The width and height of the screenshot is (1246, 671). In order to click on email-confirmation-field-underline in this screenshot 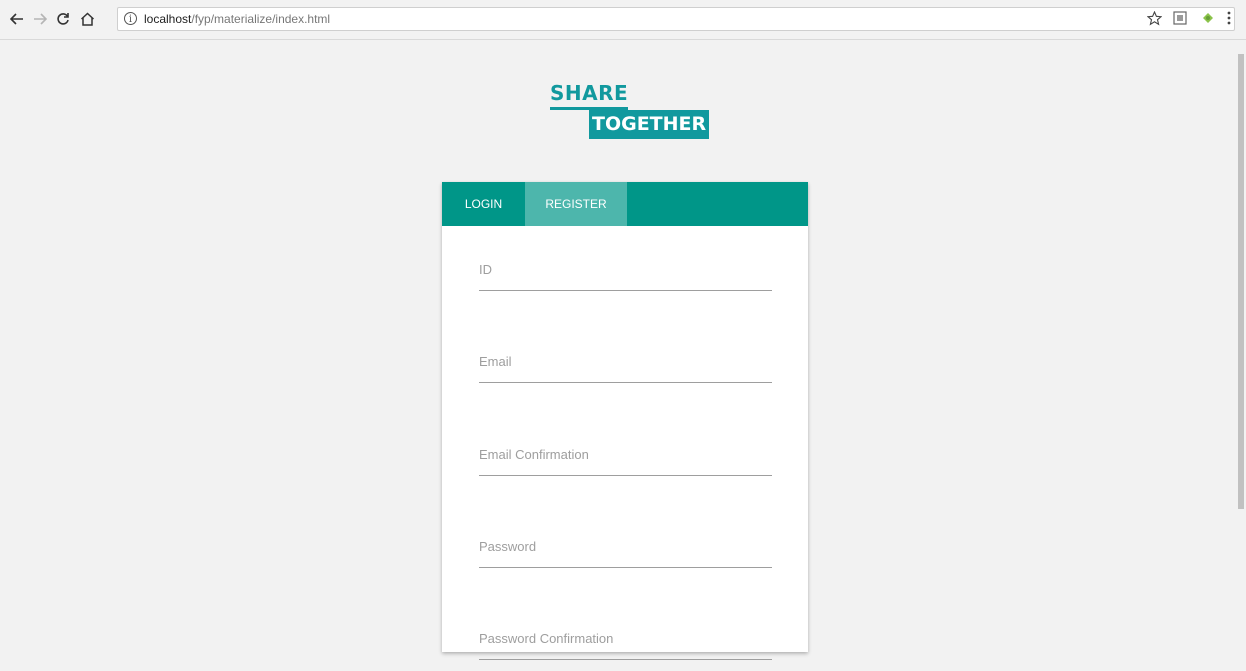, I will do `click(625, 475)`.